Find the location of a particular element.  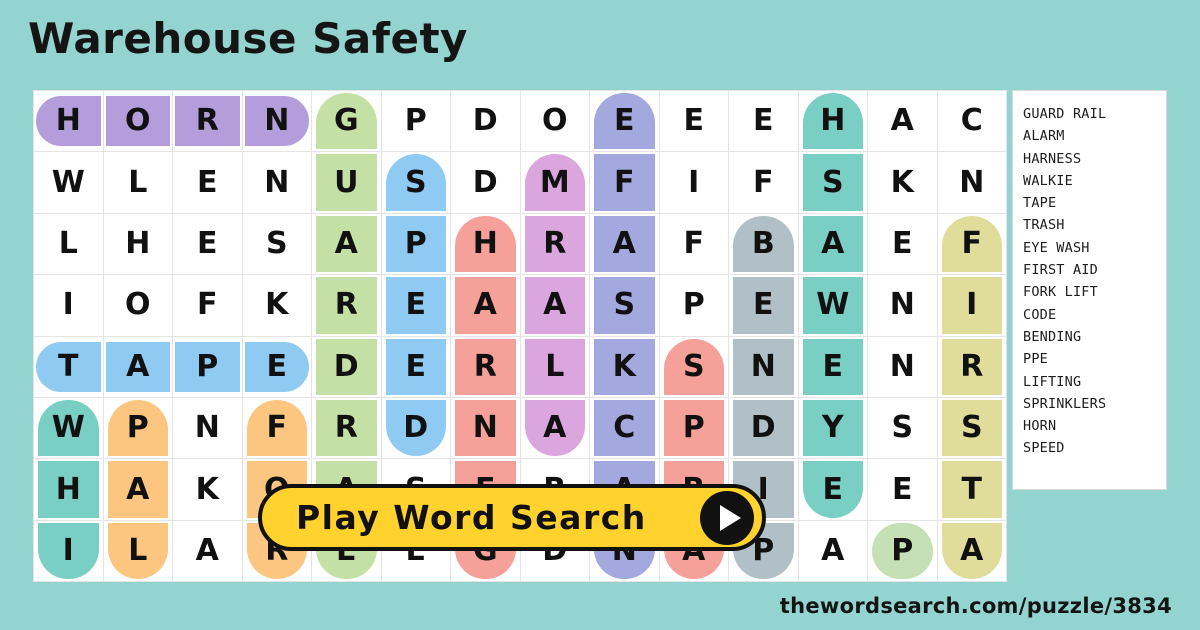

play-word-search-button: Play Word Search is located at coordinates (512, 517).